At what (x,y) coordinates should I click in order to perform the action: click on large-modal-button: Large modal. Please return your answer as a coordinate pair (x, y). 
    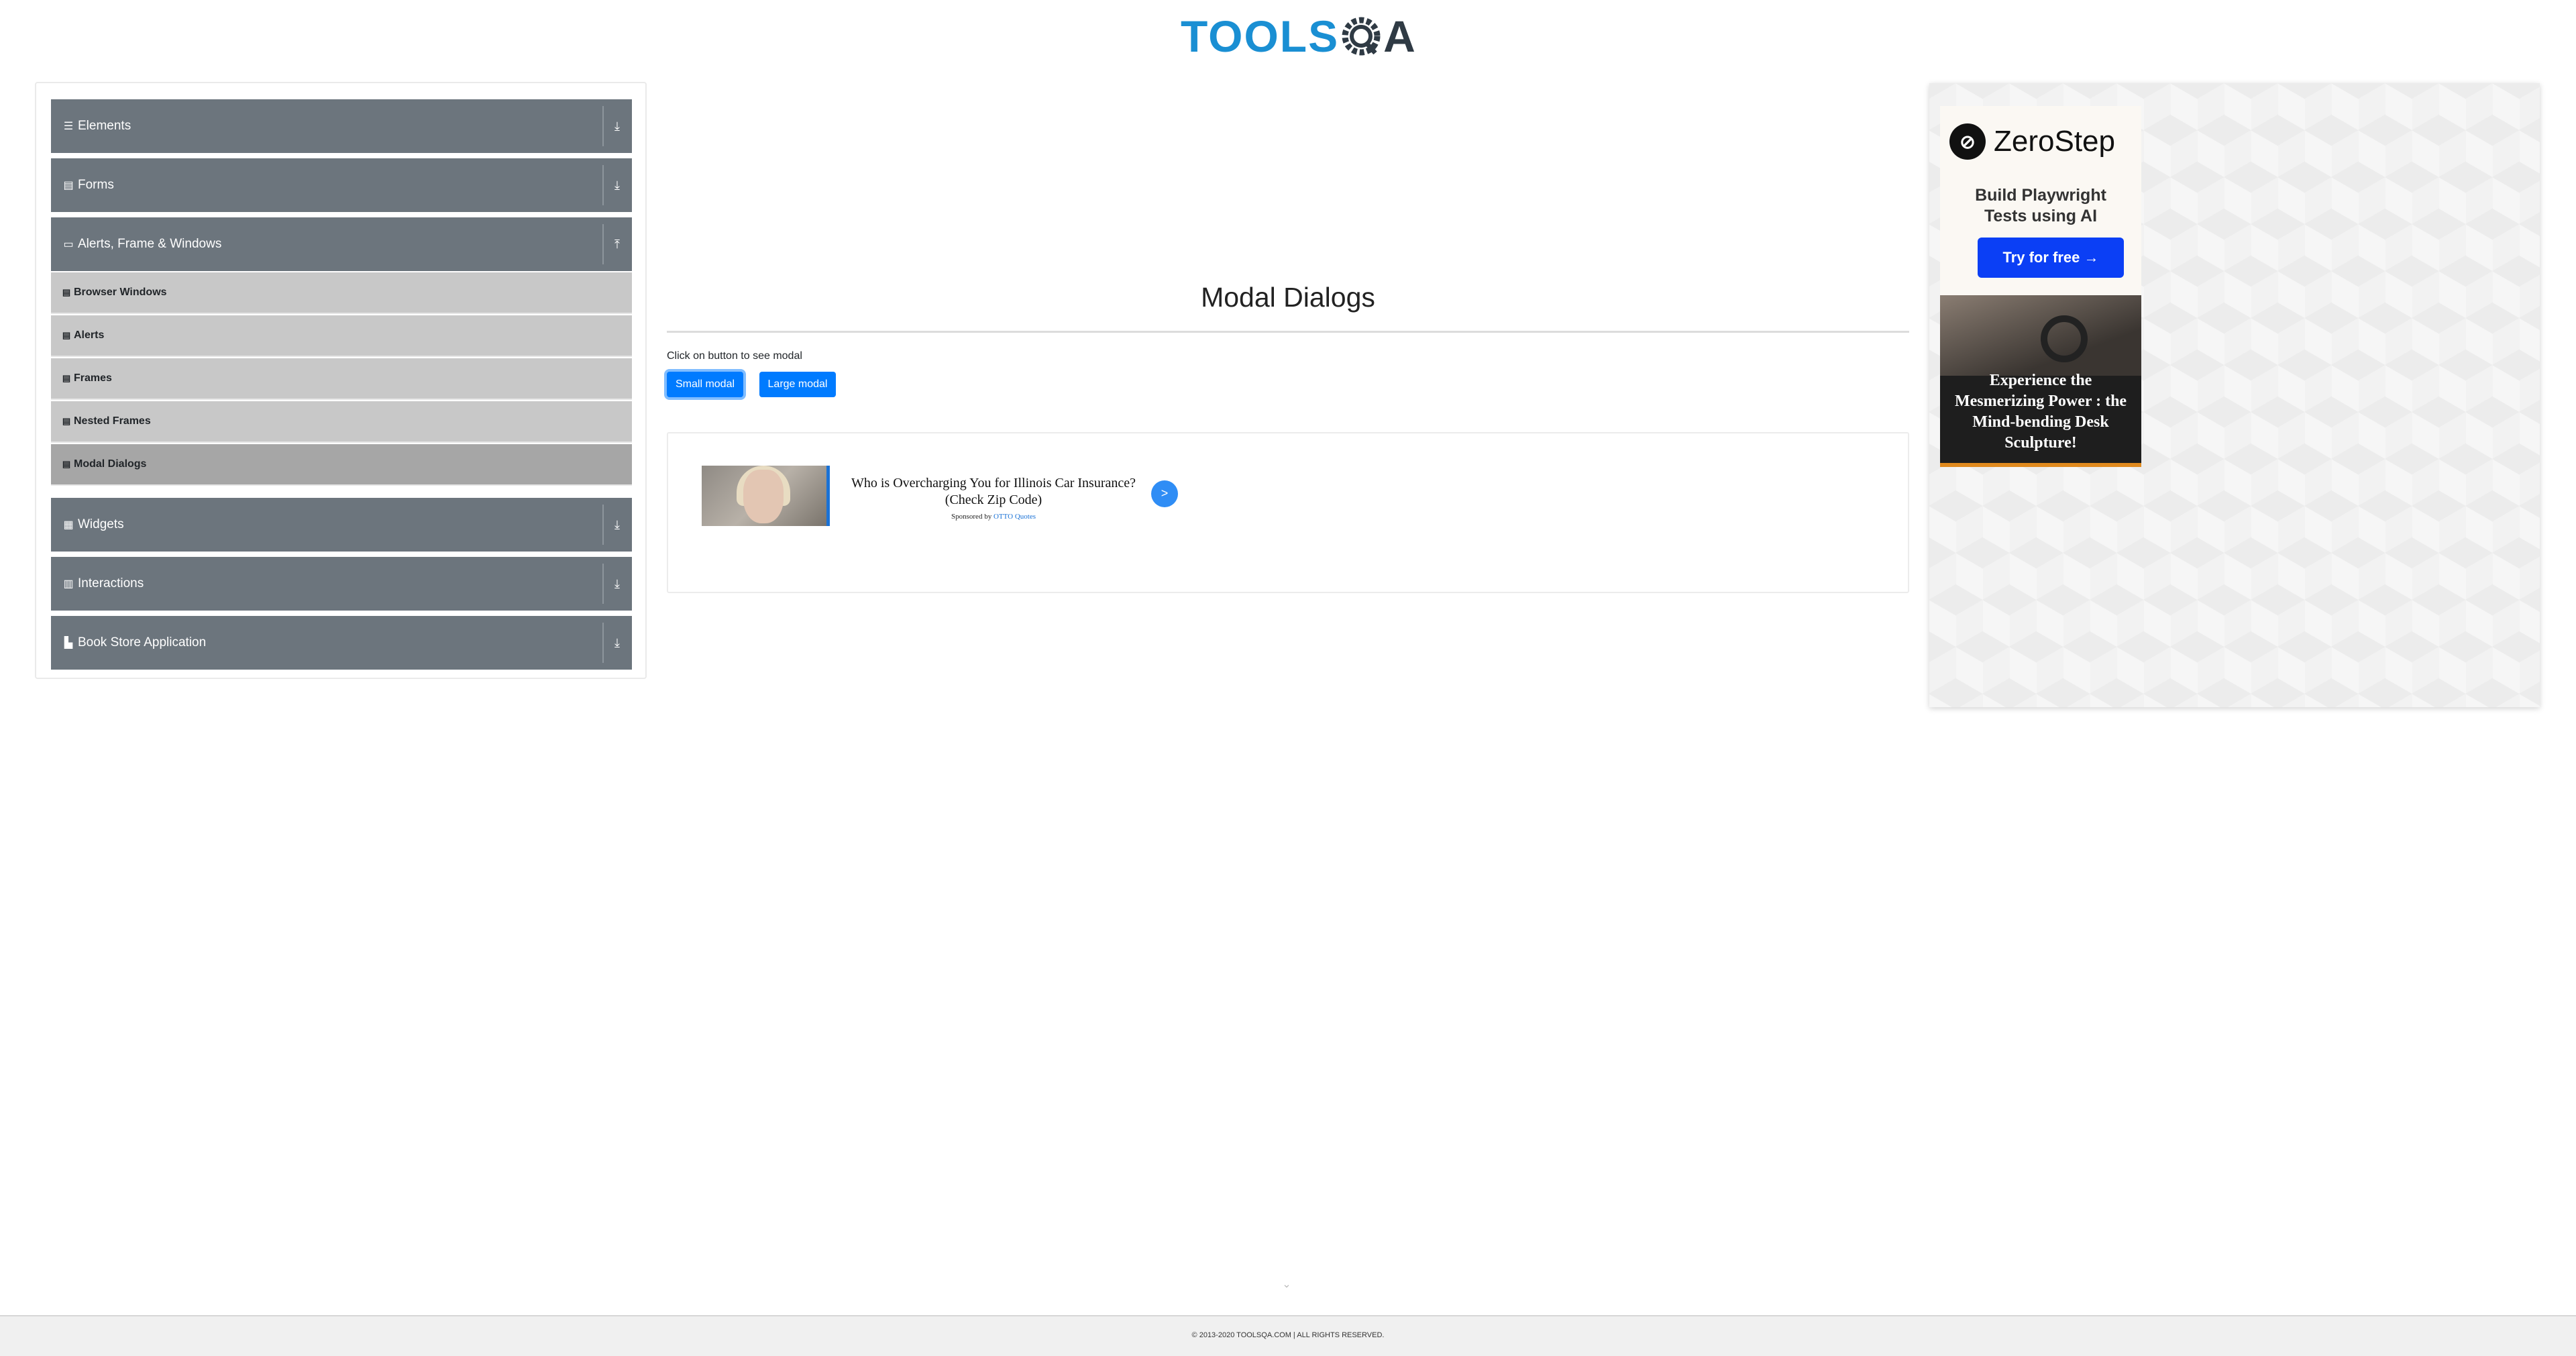
    Looking at the image, I should click on (797, 384).